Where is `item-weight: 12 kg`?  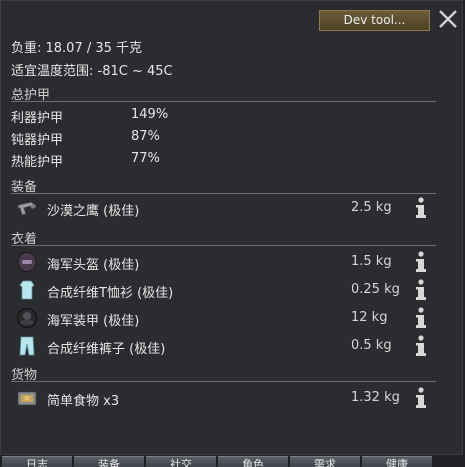 item-weight: 12 kg is located at coordinates (369, 317).